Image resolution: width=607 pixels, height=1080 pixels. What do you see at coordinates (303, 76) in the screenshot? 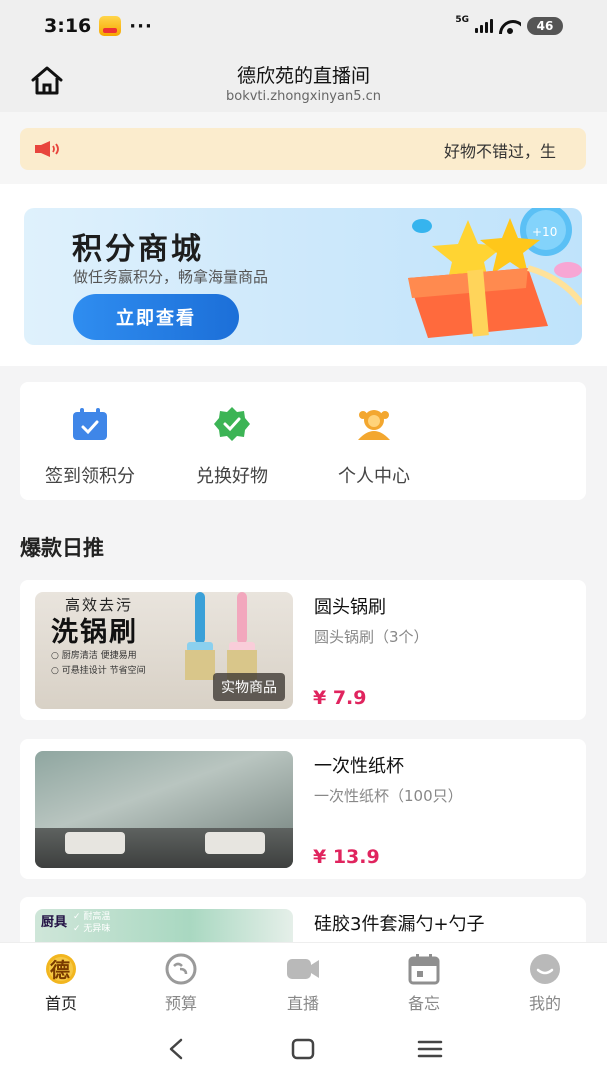
I see `page-title: 德欣苑的直播间` at bounding box center [303, 76].